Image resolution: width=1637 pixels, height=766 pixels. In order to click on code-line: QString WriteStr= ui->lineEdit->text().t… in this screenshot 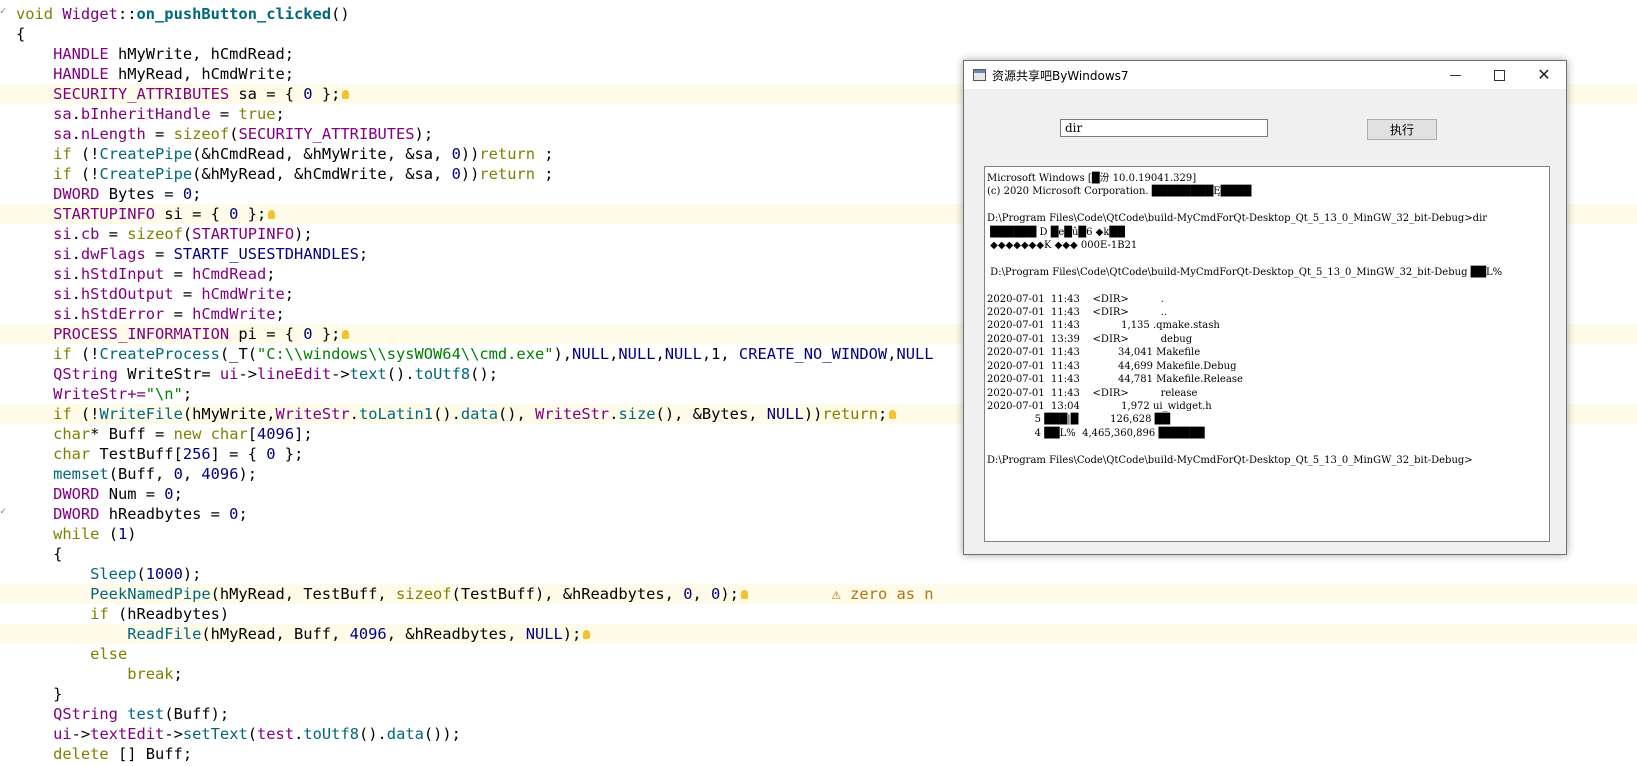, I will do `click(475, 374)`.